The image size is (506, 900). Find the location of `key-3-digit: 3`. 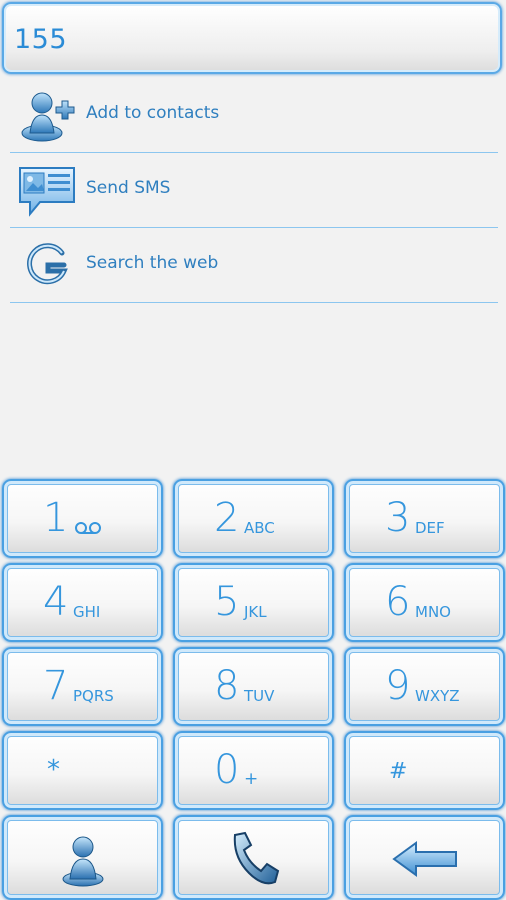

key-3-digit: 3 is located at coordinates (398, 518).